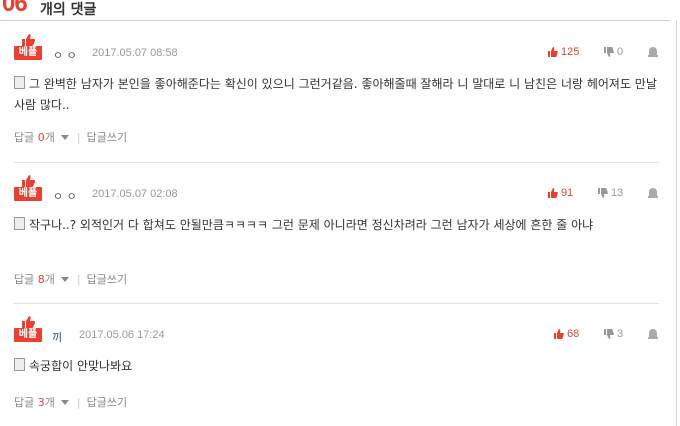  Describe the element at coordinates (135, 53) in the screenshot. I see `comment-date: 2017.05.07 08:58` at that location.